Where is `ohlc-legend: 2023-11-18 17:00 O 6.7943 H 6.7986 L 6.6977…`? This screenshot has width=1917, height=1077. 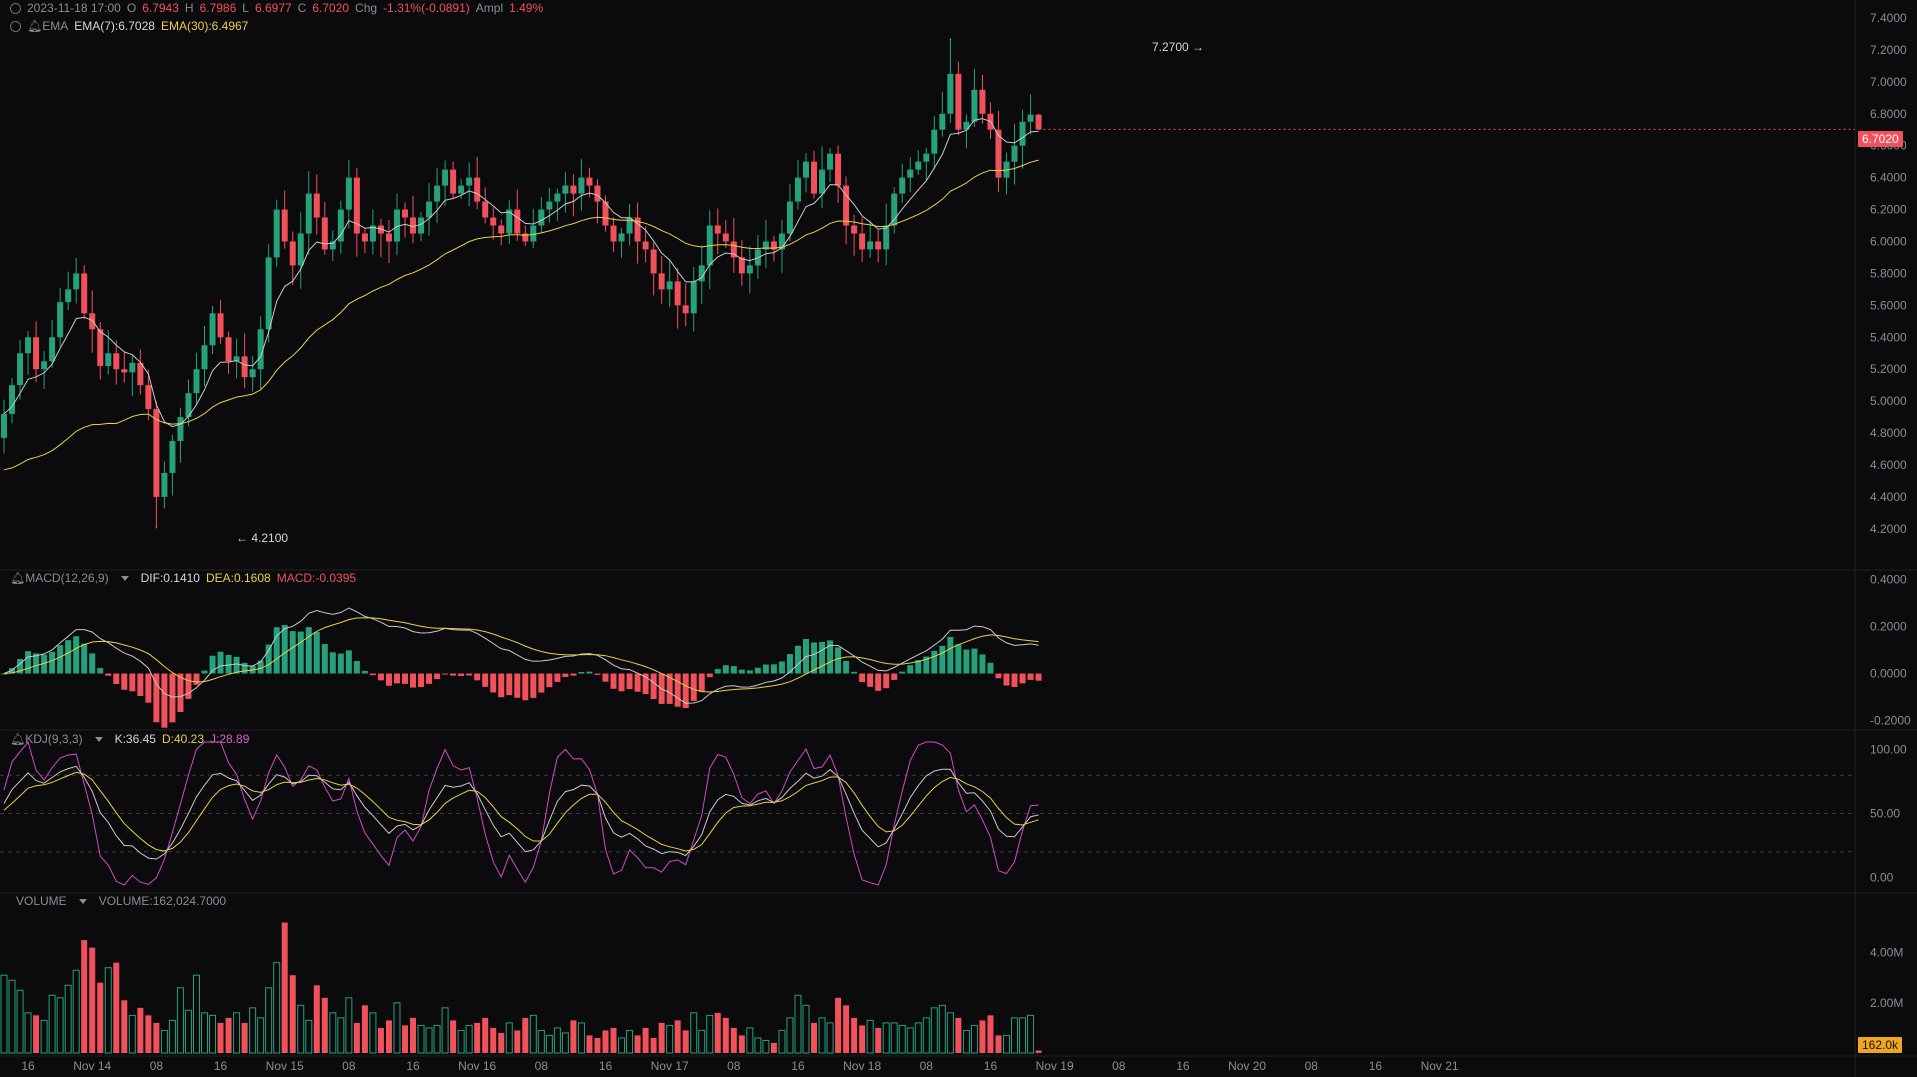
ohlc-legend: 2023-11-18 17:00 O 6.7943 H 6.7986 L 6.6977… is located at coordinates (276, 8).